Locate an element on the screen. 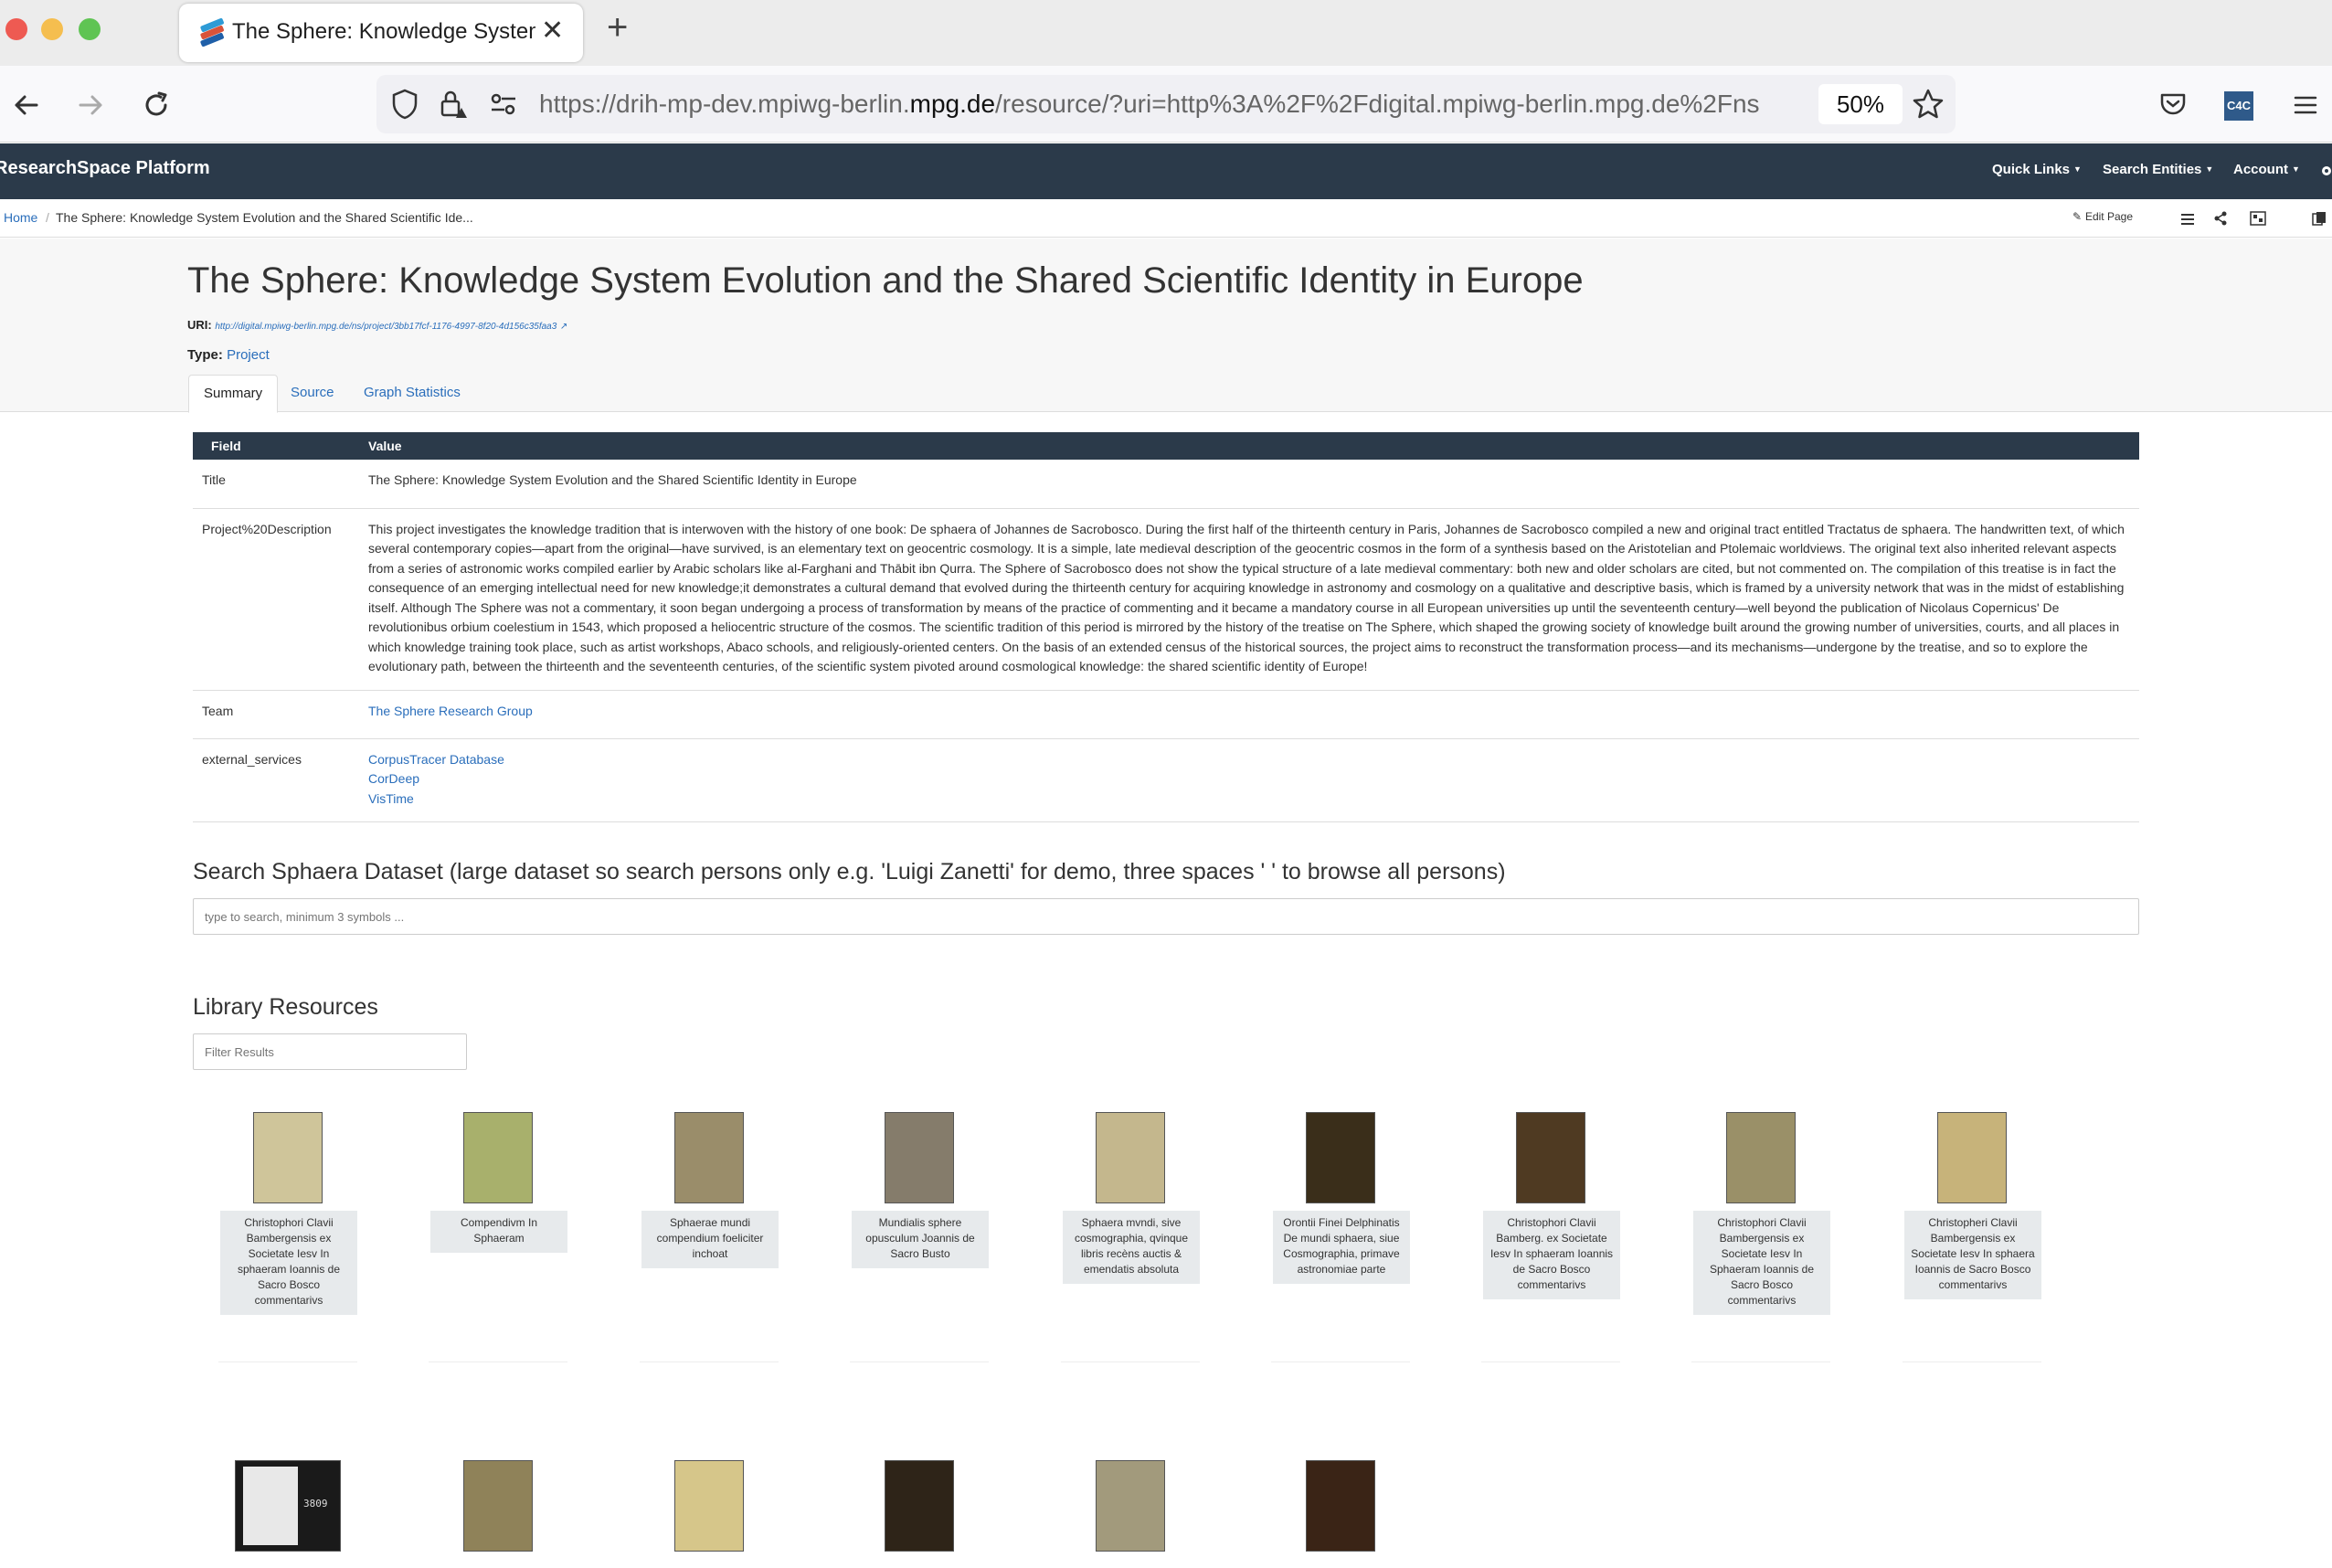 This screenshot has width=2332, height=1568. c4c-extension-icon: C4C is located at coordinates (2238, 106).